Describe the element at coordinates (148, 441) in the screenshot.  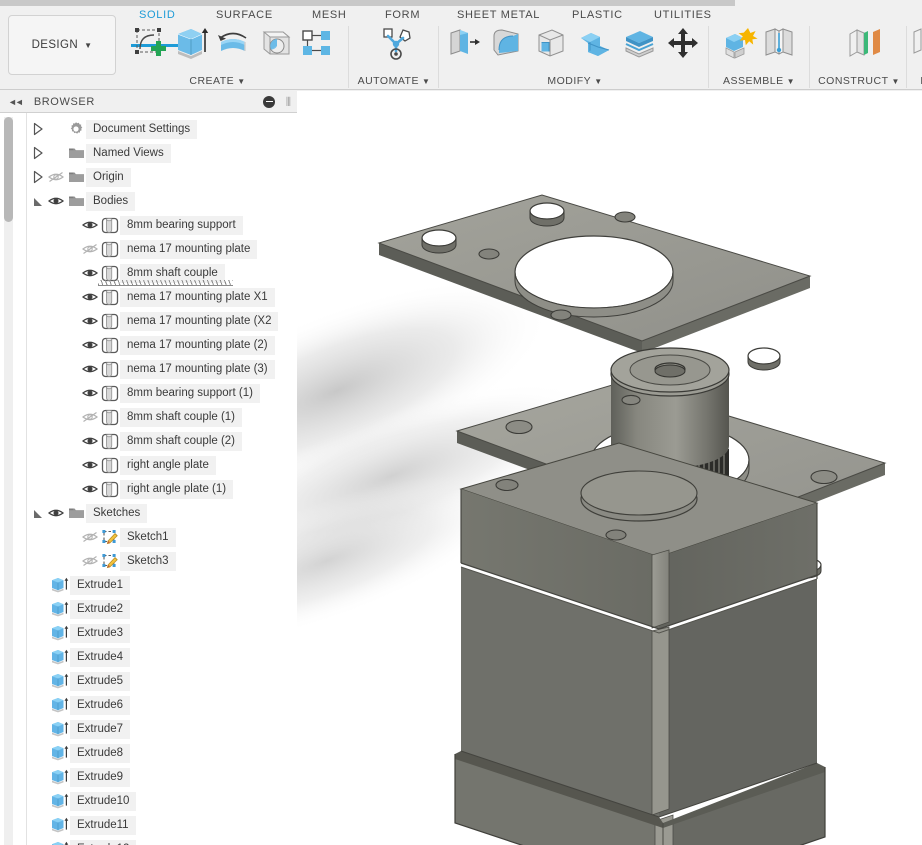
I see `tree-item: 8mm shaft couple (2)` at that location.